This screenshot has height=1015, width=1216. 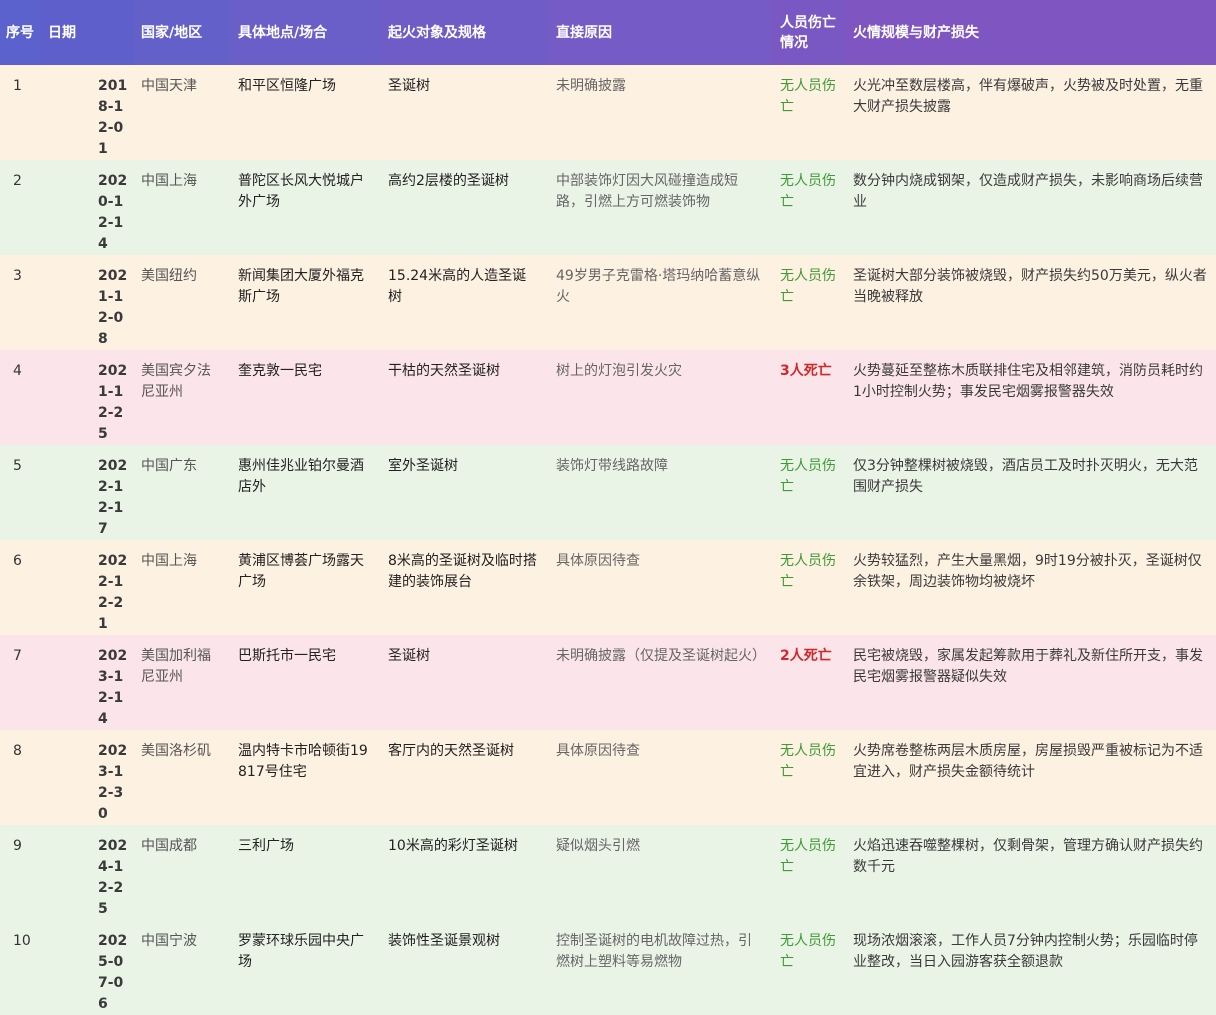 What do you see at coordinates (464, 967) in the screenshot?
I see `row-object: 装饰性圣诞景观树` at bounding box center [464, 967].